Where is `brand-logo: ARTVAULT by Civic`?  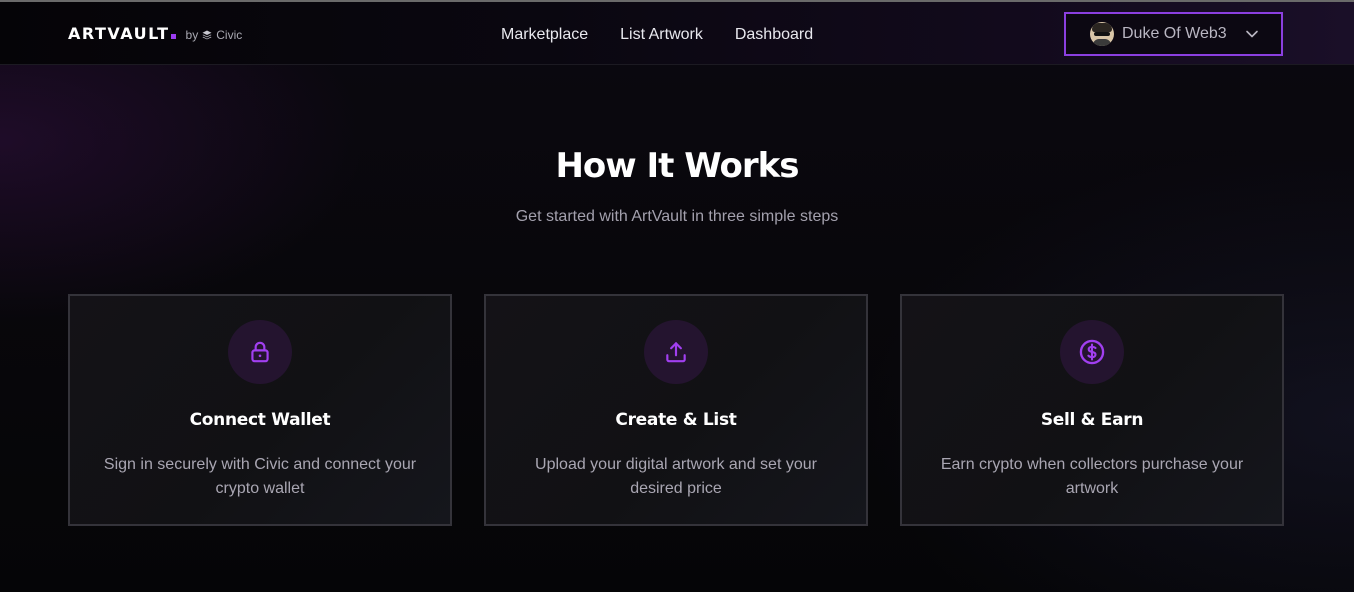 brand-logo: ARTVAULT by Civic is located at coordinates (155, 33).